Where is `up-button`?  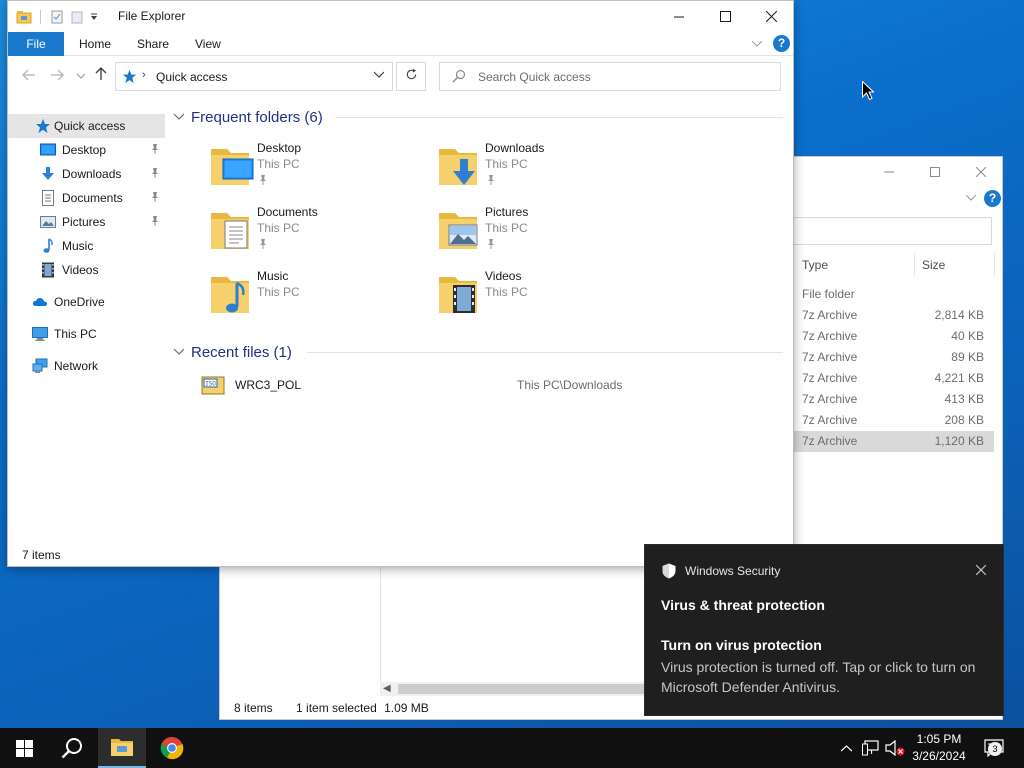
up-button is located at coordinates (101, 76).